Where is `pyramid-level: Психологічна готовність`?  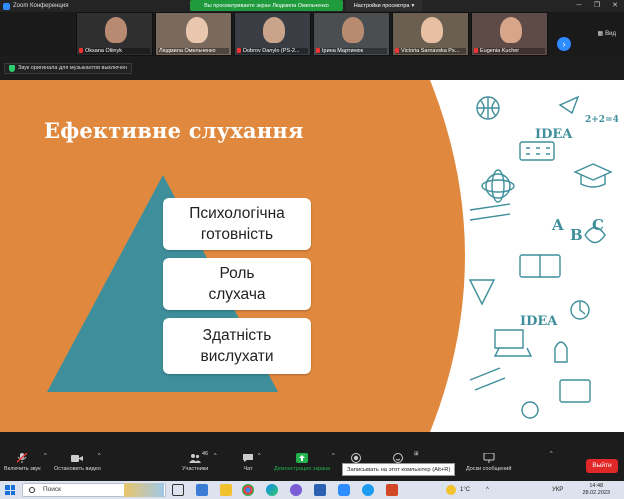 pyramid-level: Психологічна готовність is located at coordinates (237, 224).